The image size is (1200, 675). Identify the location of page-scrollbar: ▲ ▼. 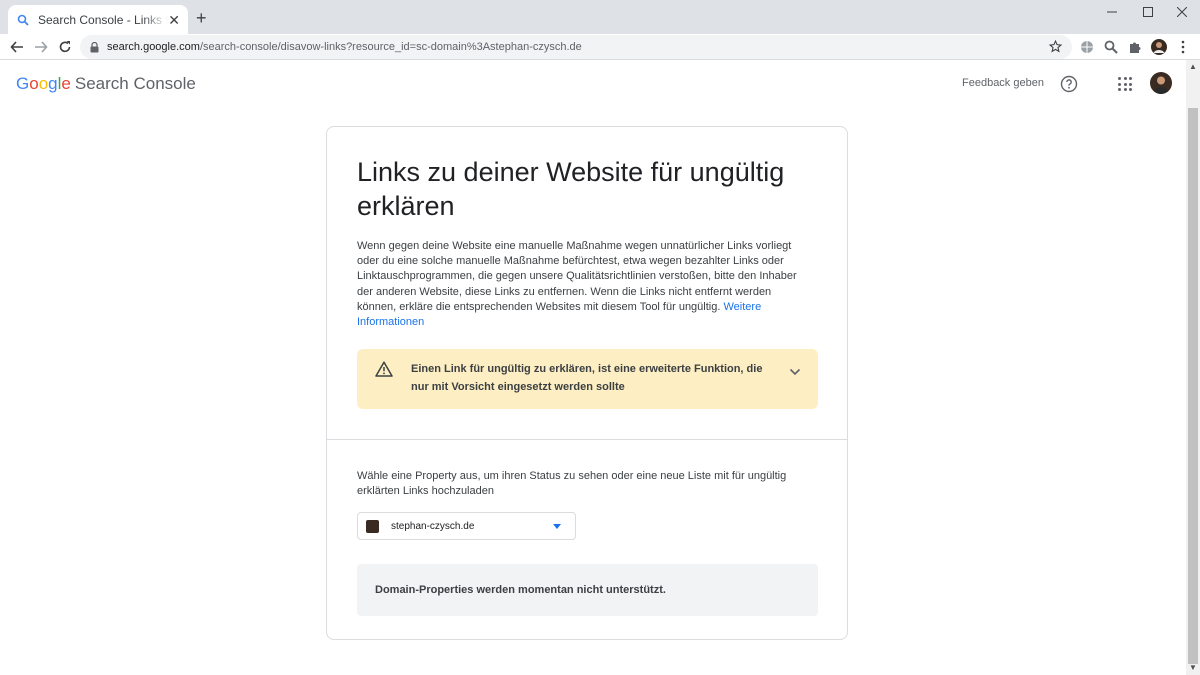
(1193, 367).